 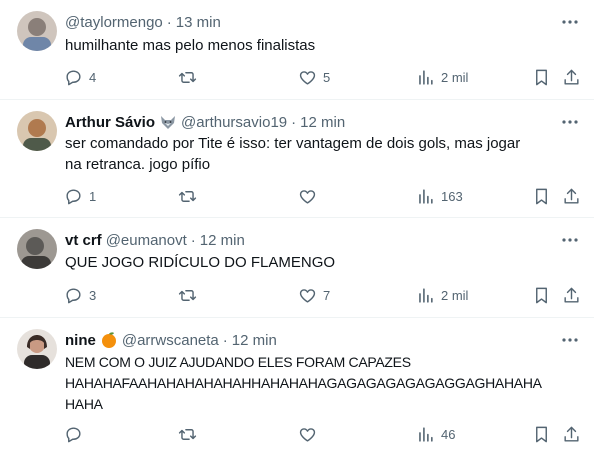 I want to click on wolf-emoji-icon, so click(x=168, y=122).